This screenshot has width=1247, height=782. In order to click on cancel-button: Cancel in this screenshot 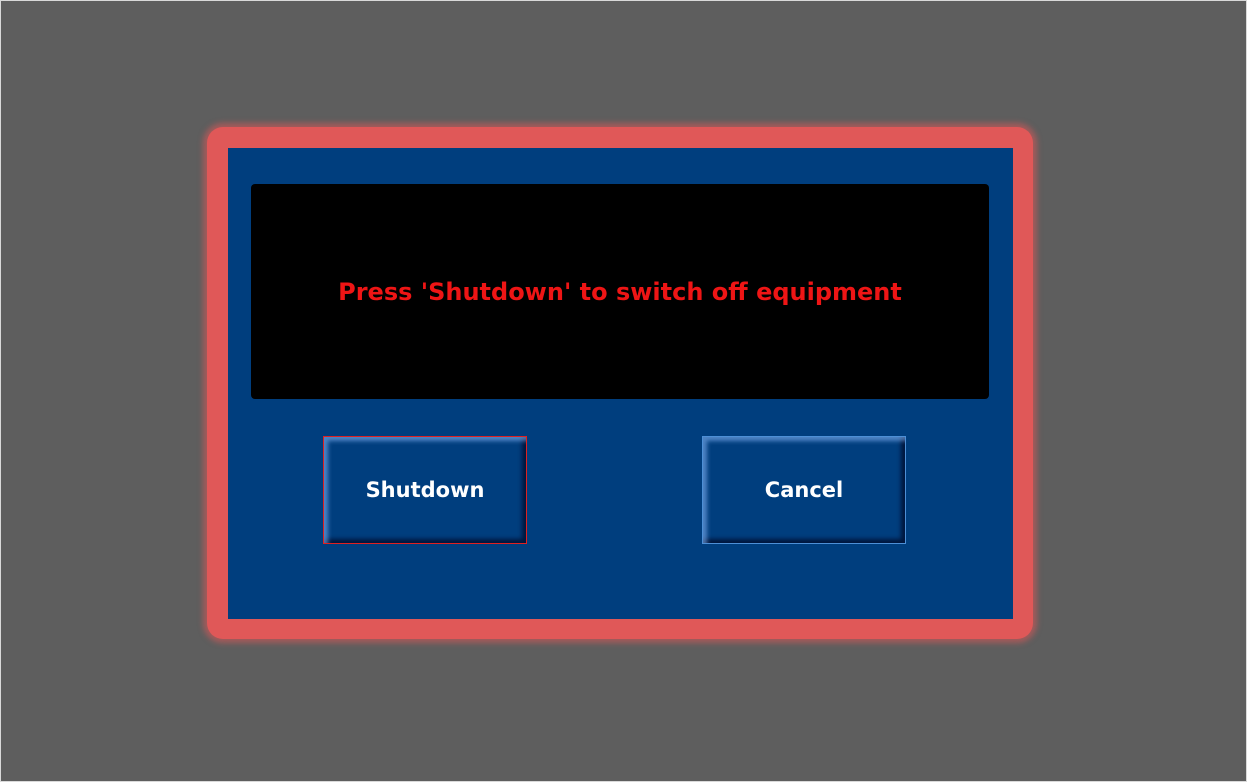, I will do `click(804, 490)`.